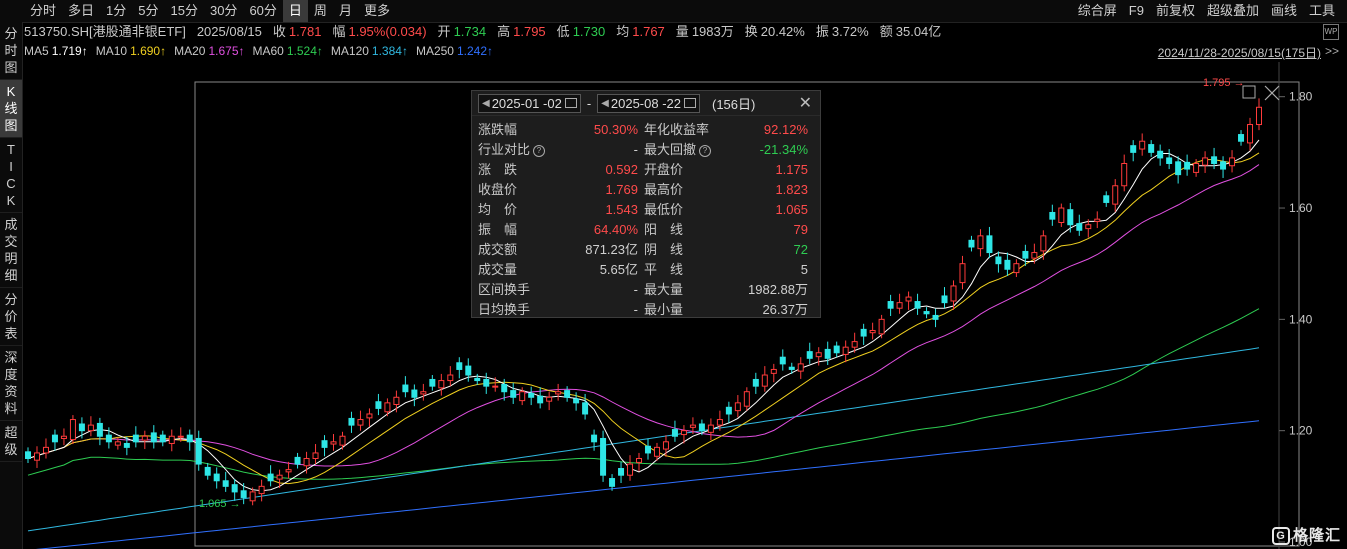 This screenshot has width=1347, height=549. What do you see at coordinates (262, 11) in the screenshot?
I see `period-tab-6: 60分` at bounding box center [262, 11].